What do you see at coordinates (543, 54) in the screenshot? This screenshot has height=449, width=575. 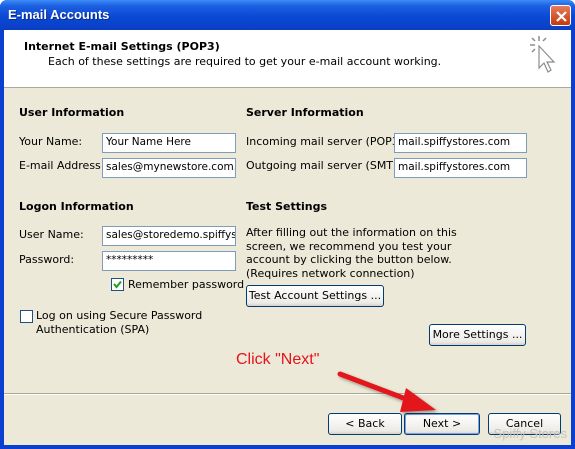 I see `cursor-sparkle-icon` at bounding box center [543, 54].